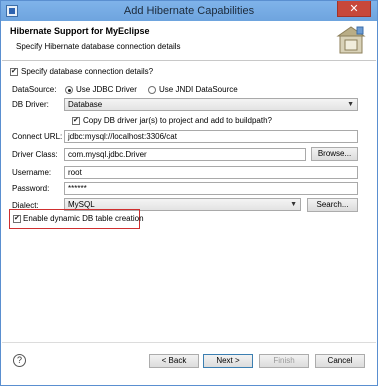 The image size is (378, 386). Describe the element at coordinates (83, 218) in the screenshot. I see `dynamic-table-label: Enable dynamic DB table creation` at that location.